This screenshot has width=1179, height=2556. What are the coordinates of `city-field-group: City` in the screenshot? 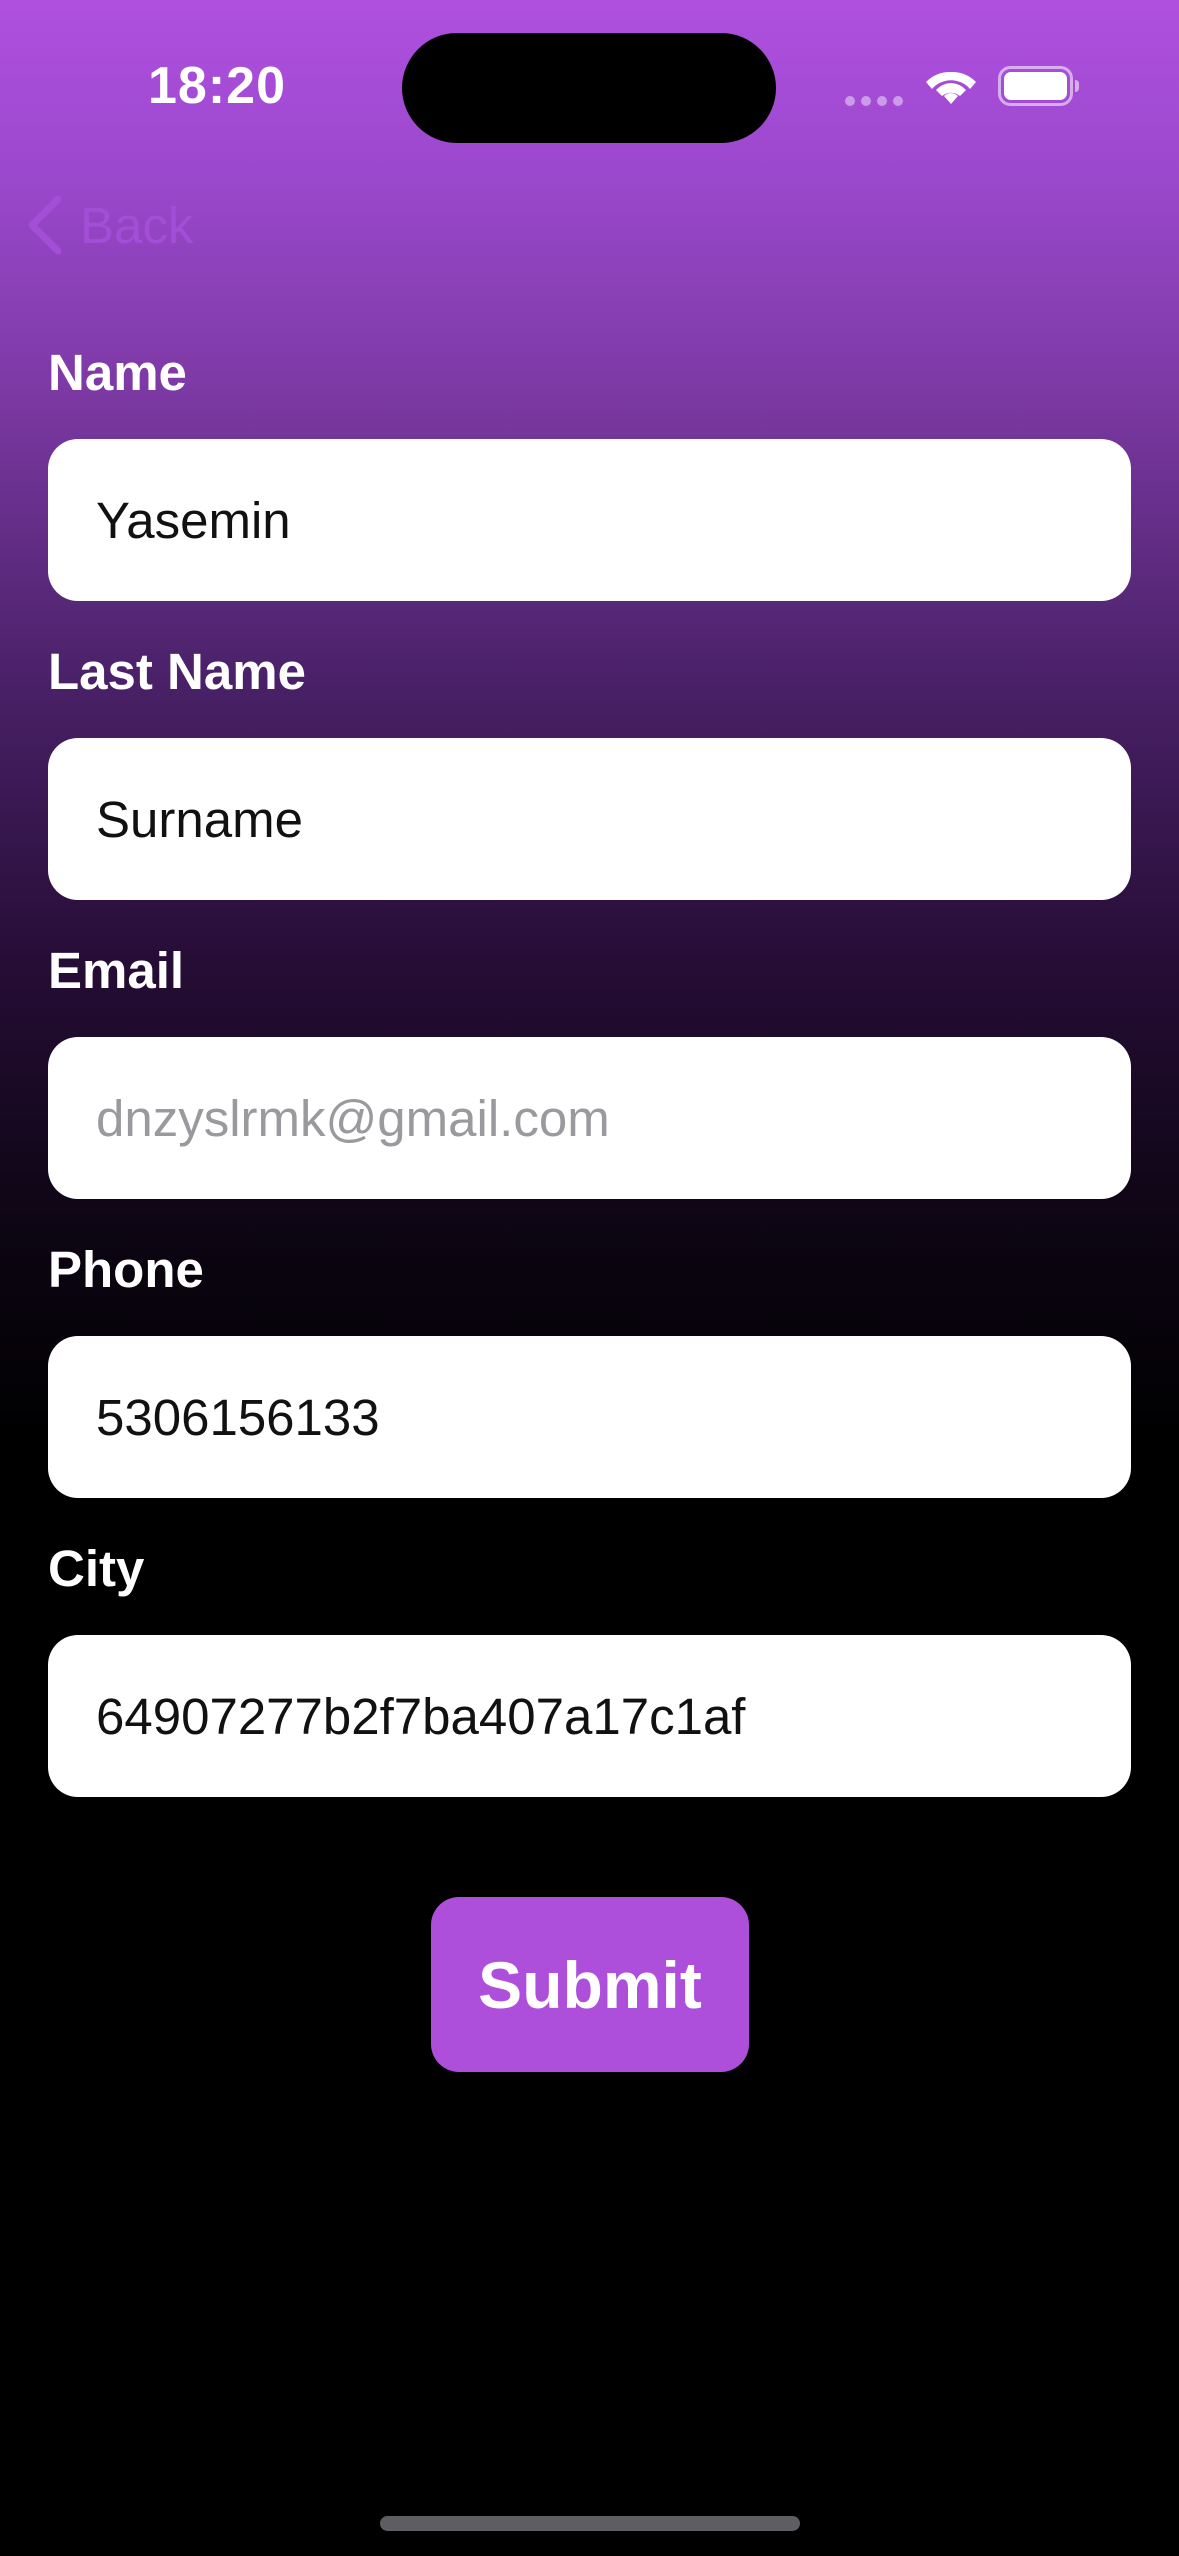 It's located at (589, 1685).